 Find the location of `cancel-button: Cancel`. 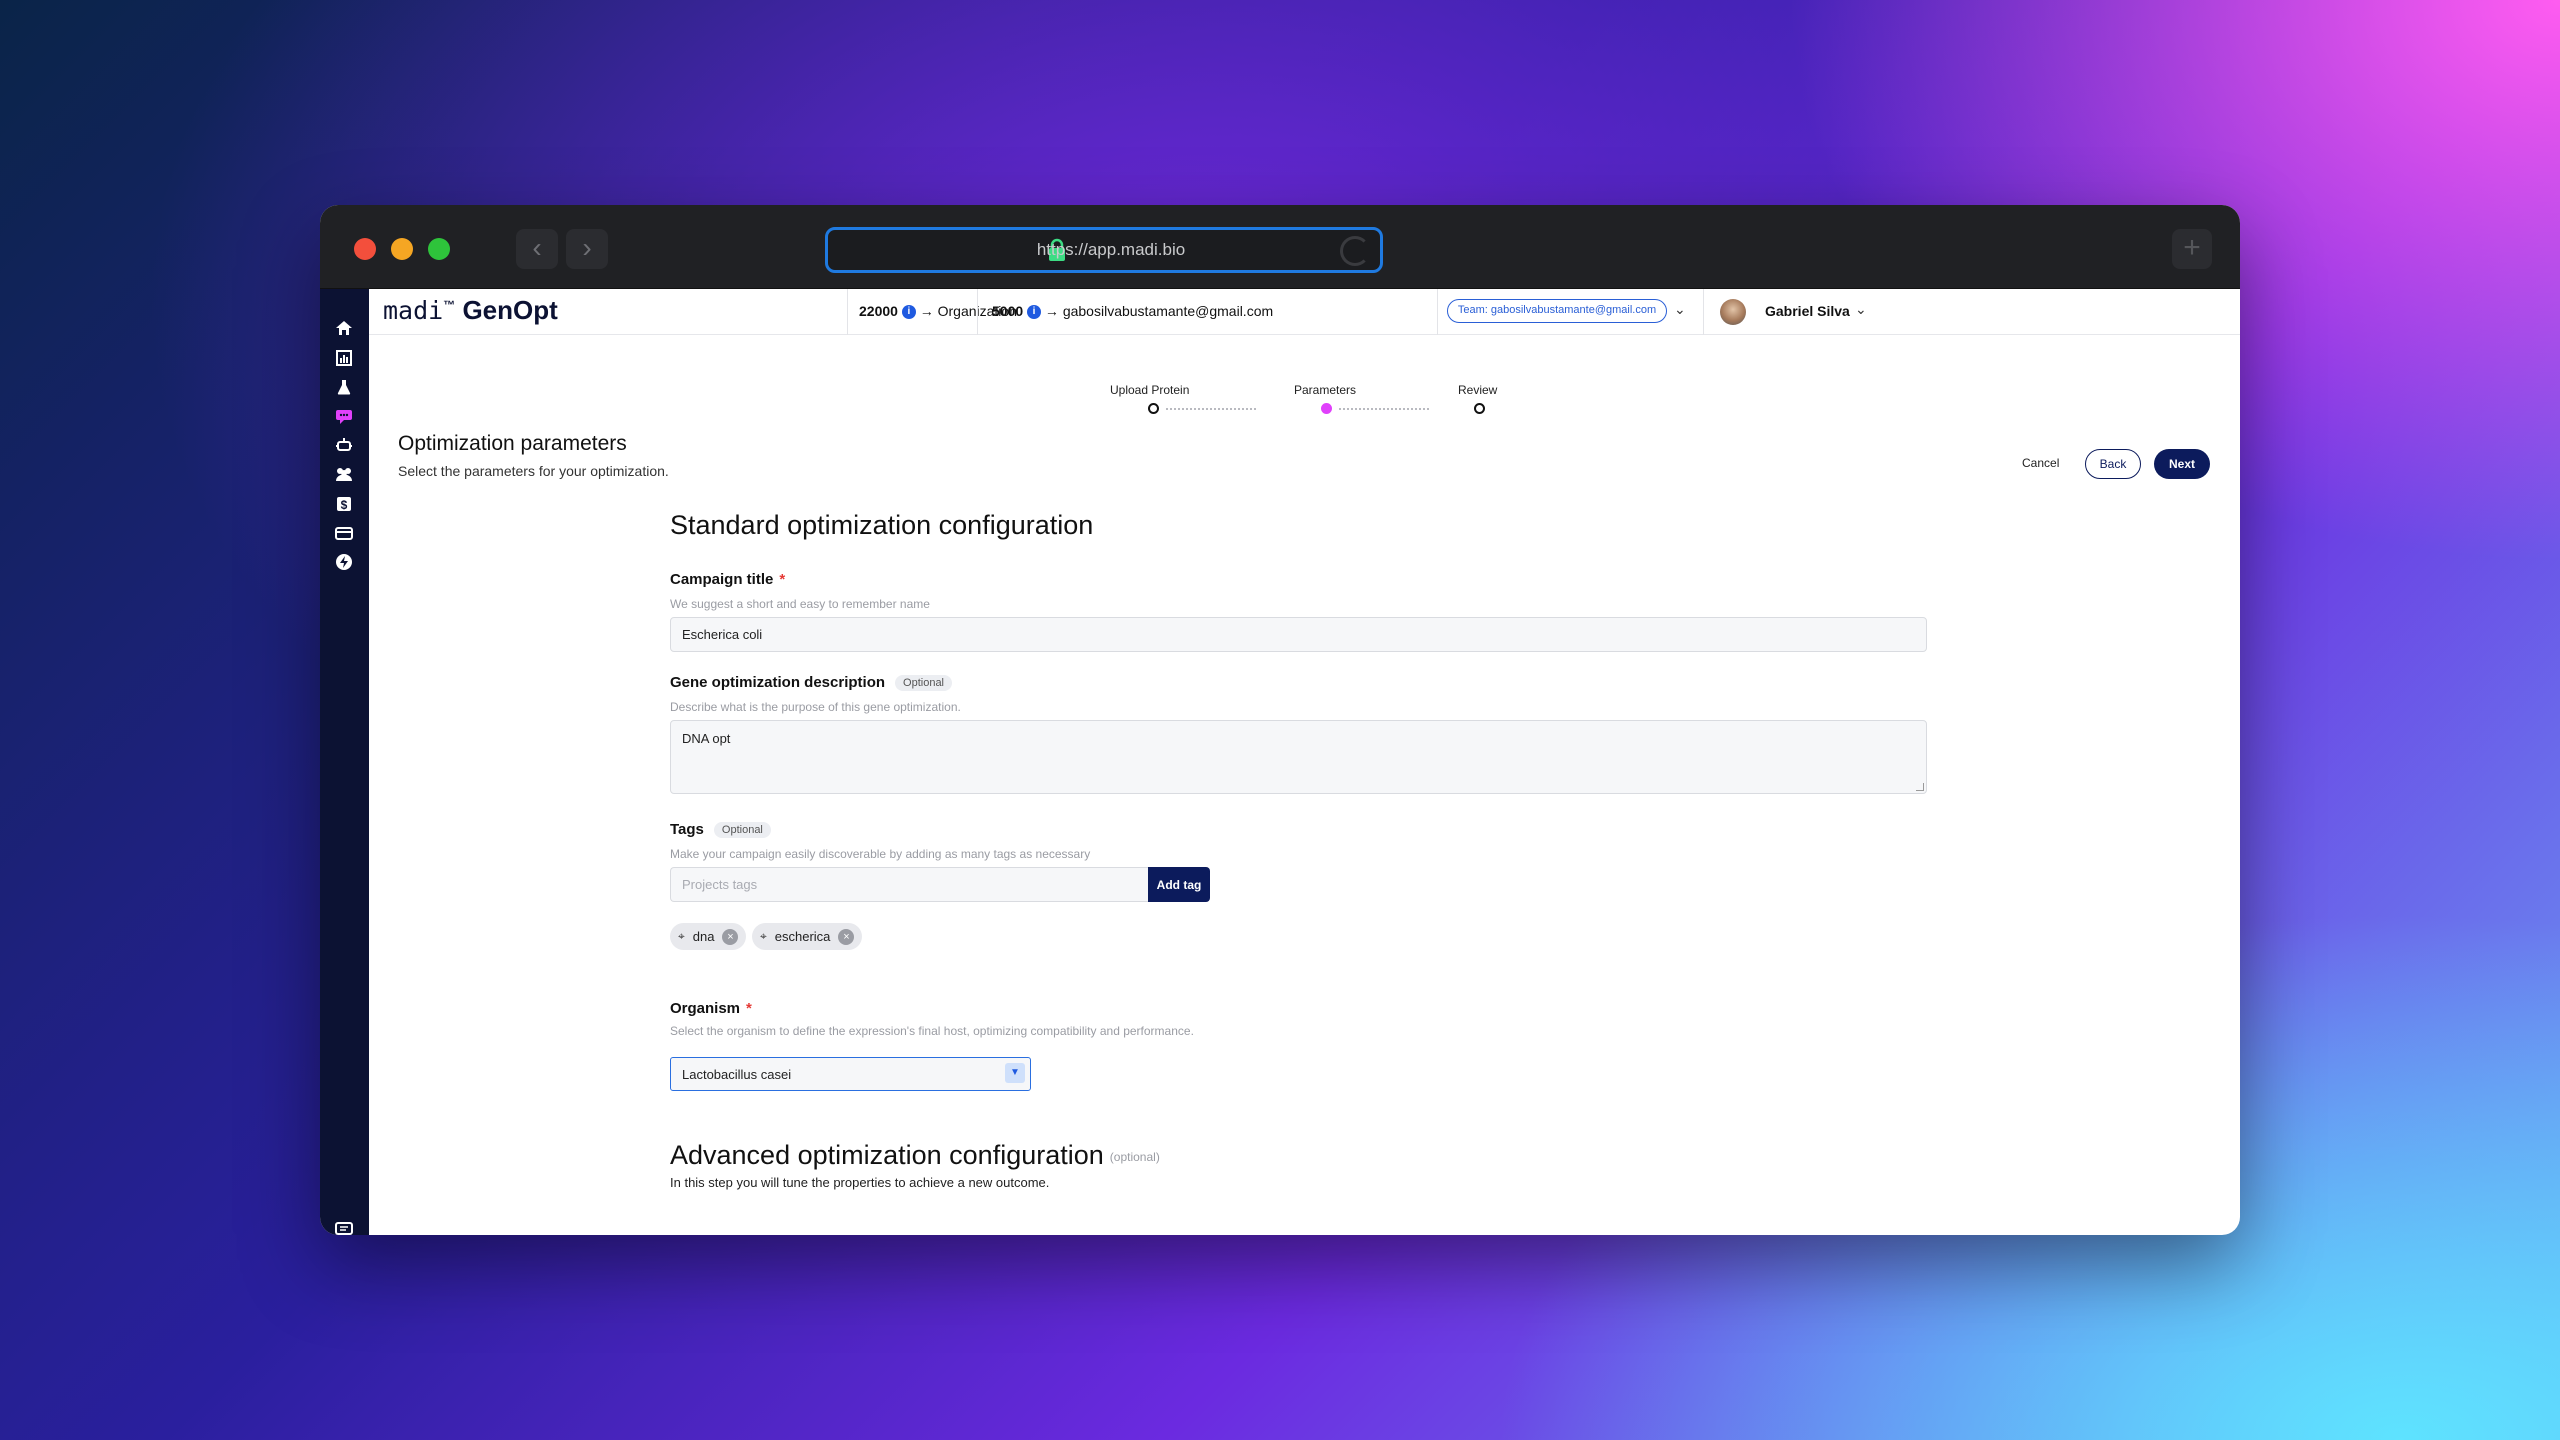

cancel-button: Cancel is located at coordinates (2040, 463).